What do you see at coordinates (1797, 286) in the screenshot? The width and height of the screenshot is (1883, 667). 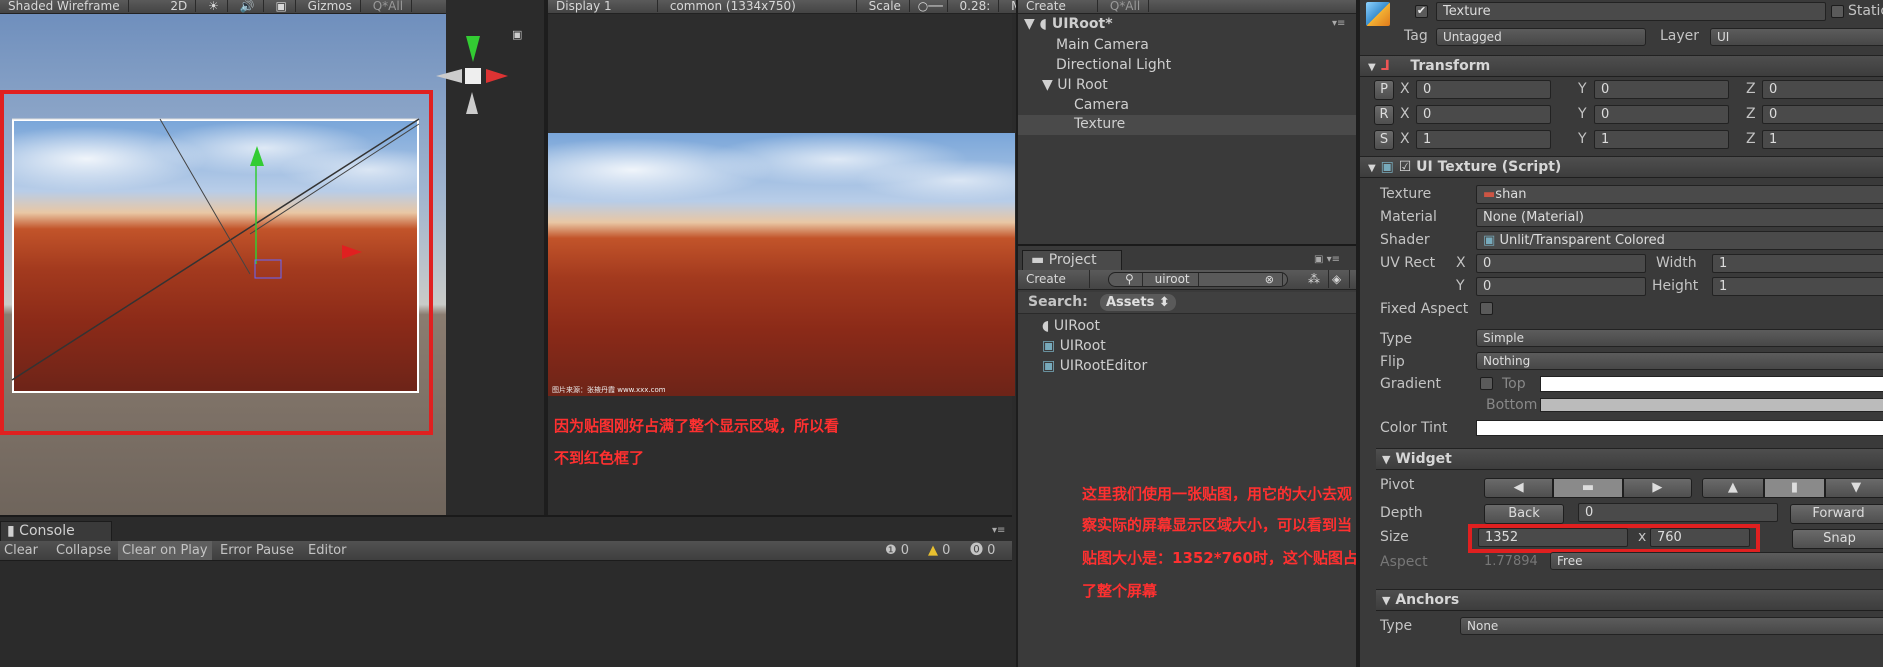 I see `uv-height-field: 1` at bounding box center [1797, 286].